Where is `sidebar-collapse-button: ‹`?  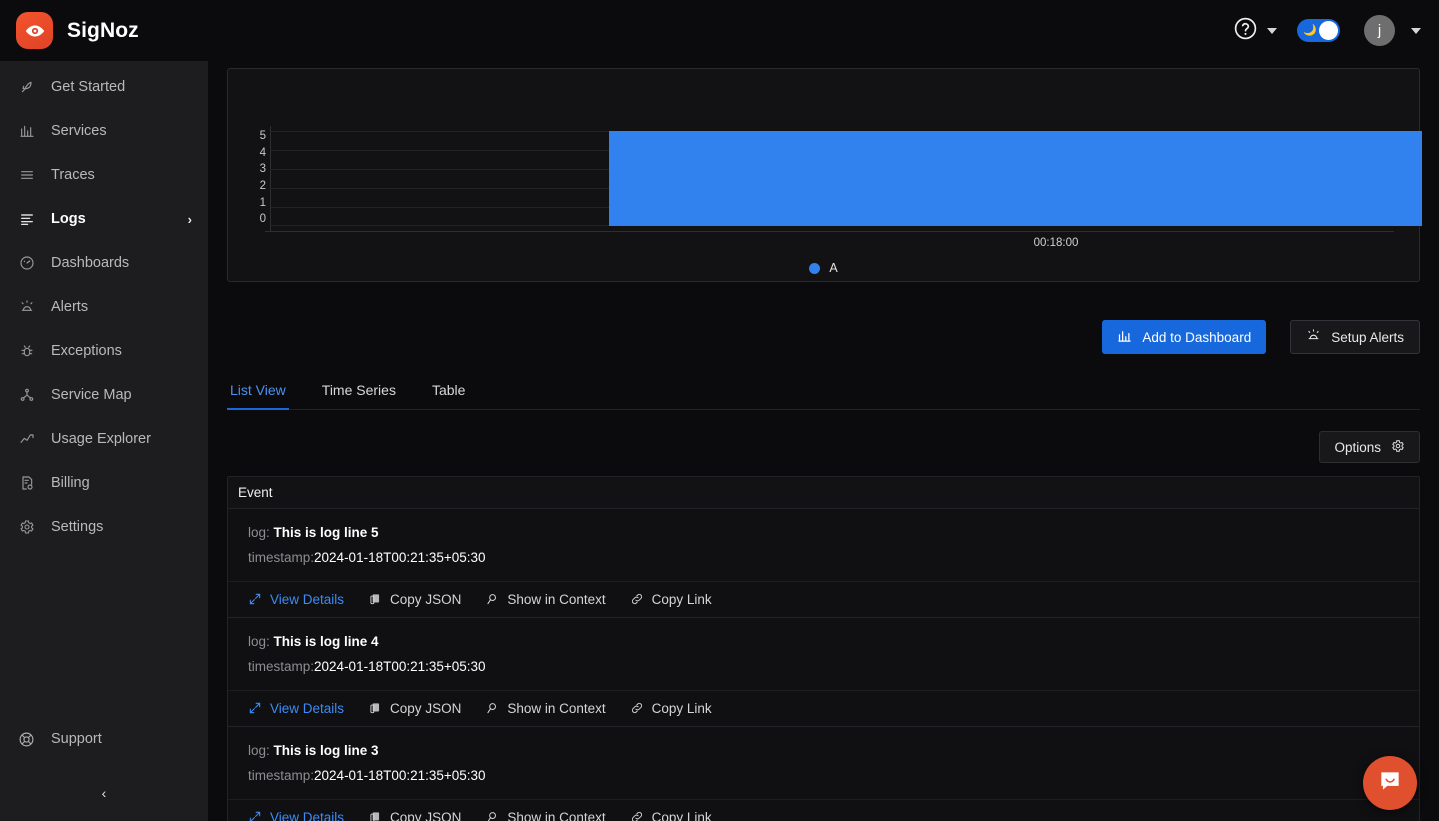 sidebar-collapse-button: ‹ is located at coordinates (104, 793).